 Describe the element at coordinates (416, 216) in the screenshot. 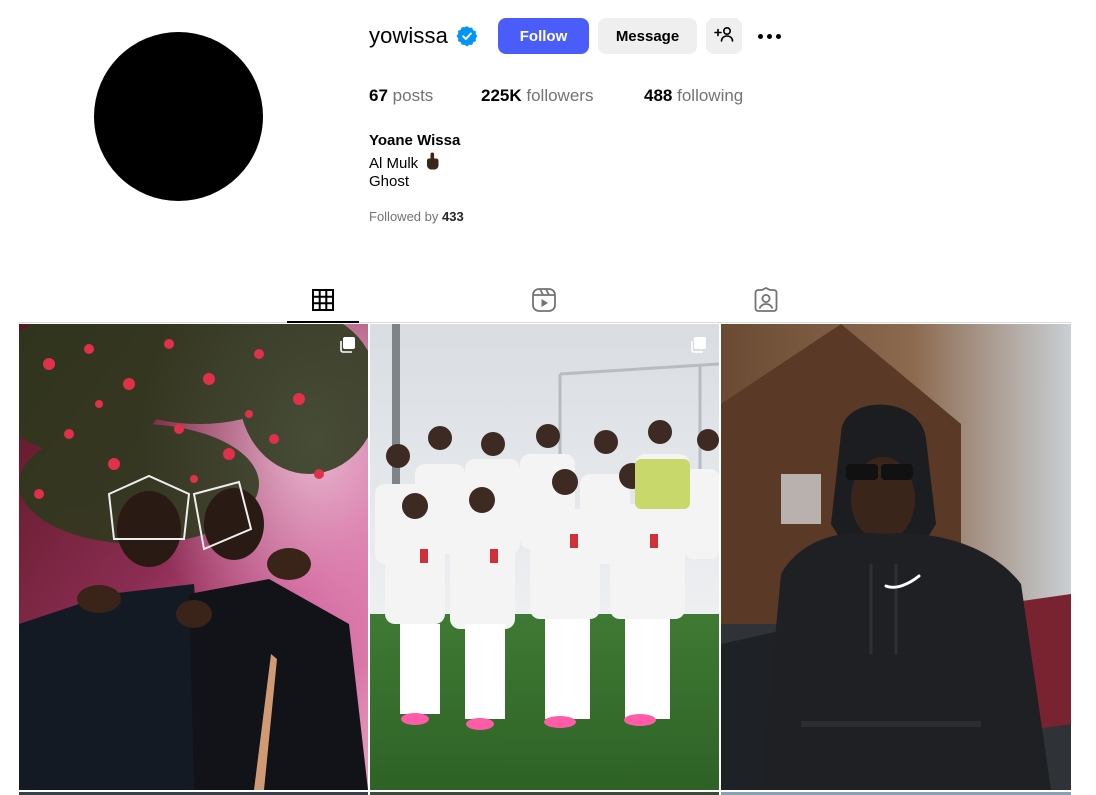

I see `followed-by: Followed by 433` at that location.